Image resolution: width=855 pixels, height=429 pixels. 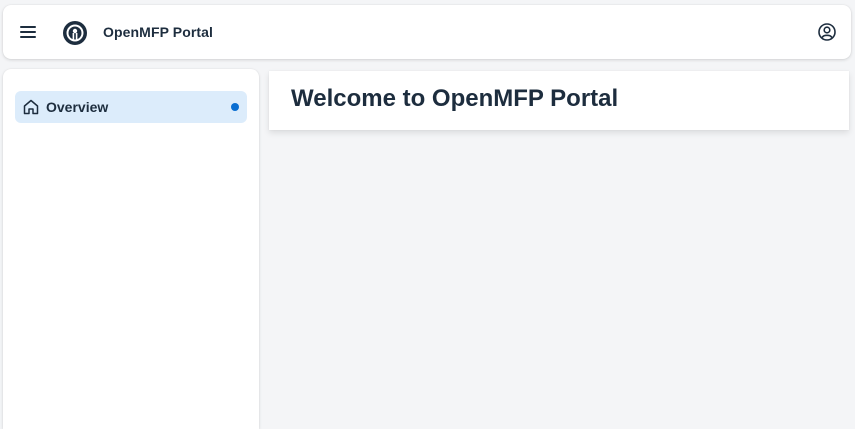 What do you see at coordinates (427, 32) in the screenshot?
I see `shell-bar: OpenMFP Portal` at bounding box center [427, 32].